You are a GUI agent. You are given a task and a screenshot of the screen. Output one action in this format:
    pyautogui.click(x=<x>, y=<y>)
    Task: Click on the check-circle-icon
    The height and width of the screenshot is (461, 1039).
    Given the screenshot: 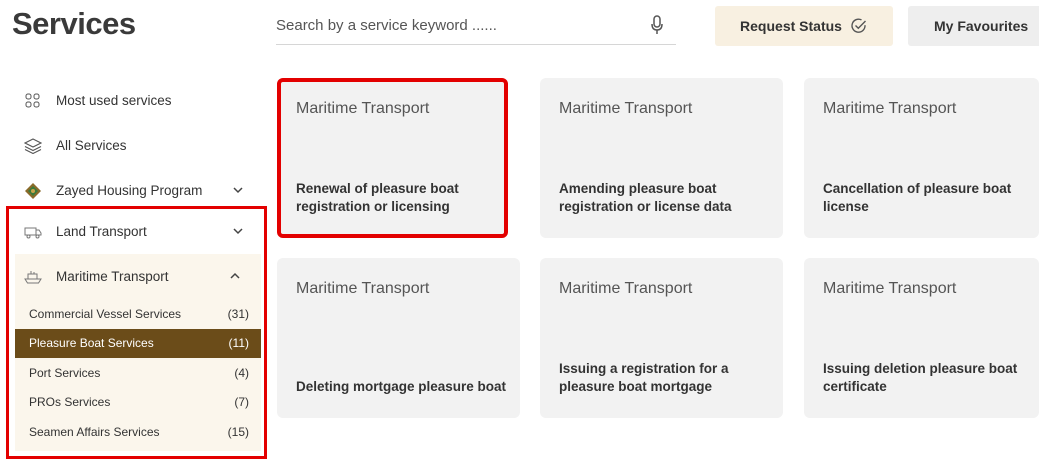 What is the action you would take?
    pyautogui.click(x=858, y=25)
    